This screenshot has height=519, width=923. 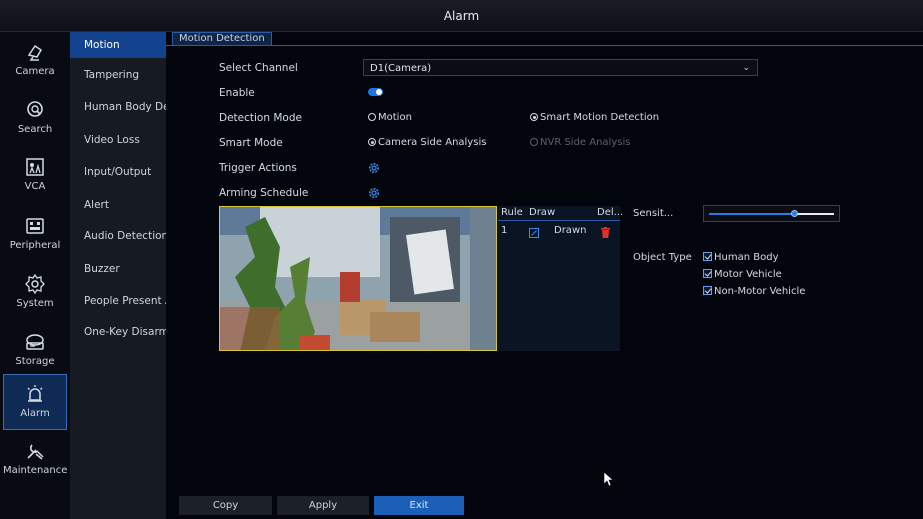 I want to click on rules-table: Rule Draw Del... 1 Drawn, so click(x=561, y=278).